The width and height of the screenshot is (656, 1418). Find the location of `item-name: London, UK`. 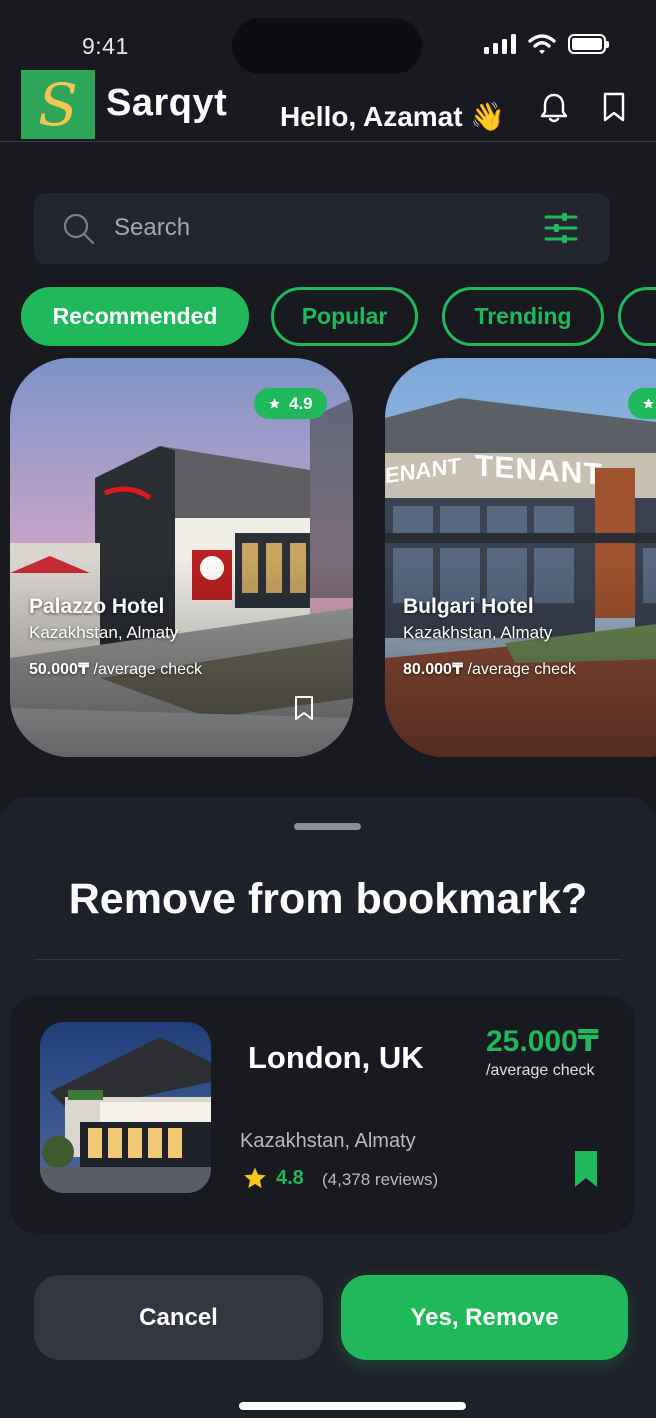

item-name: London, UK is located at coordinates (336, 1057).